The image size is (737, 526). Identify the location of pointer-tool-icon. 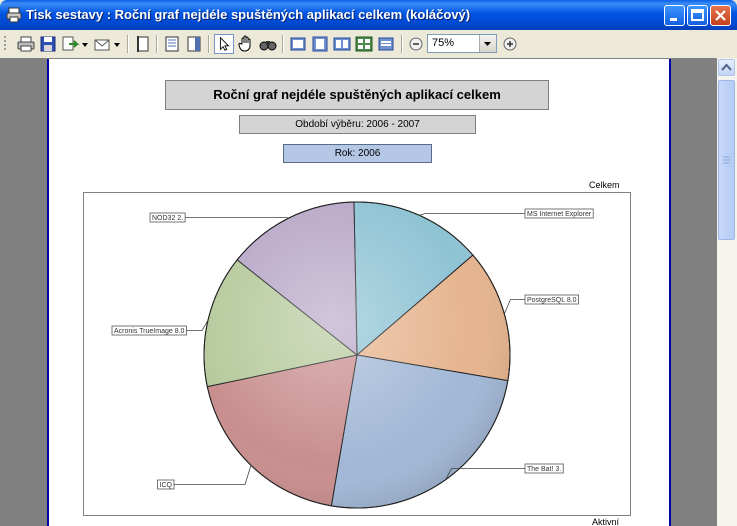
(224, 44).